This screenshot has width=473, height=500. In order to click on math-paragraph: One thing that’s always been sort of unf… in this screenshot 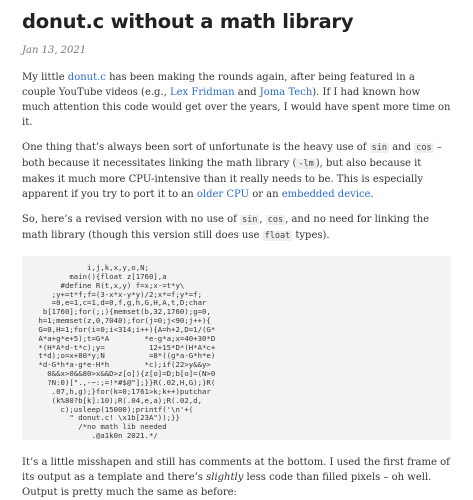, I will do `click(236, 171)`.